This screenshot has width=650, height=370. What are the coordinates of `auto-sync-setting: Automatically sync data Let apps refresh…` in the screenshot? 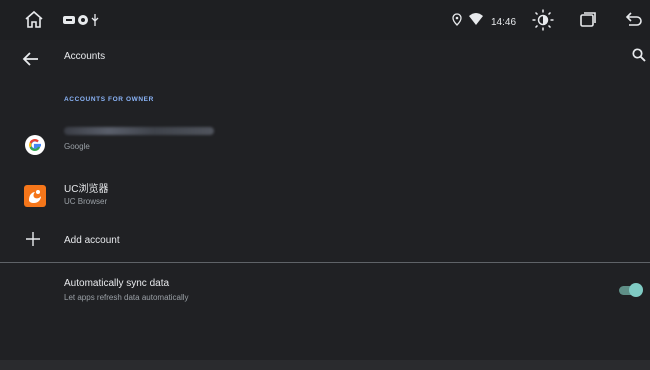 It's located at (325, 292).